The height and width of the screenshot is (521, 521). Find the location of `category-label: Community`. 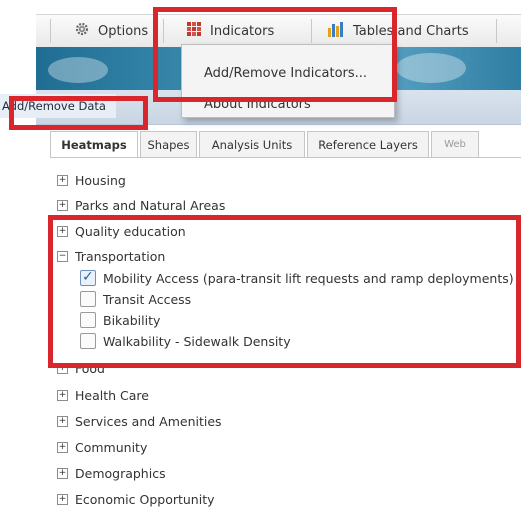

category-label: Community is located at coordinates (111, 447).